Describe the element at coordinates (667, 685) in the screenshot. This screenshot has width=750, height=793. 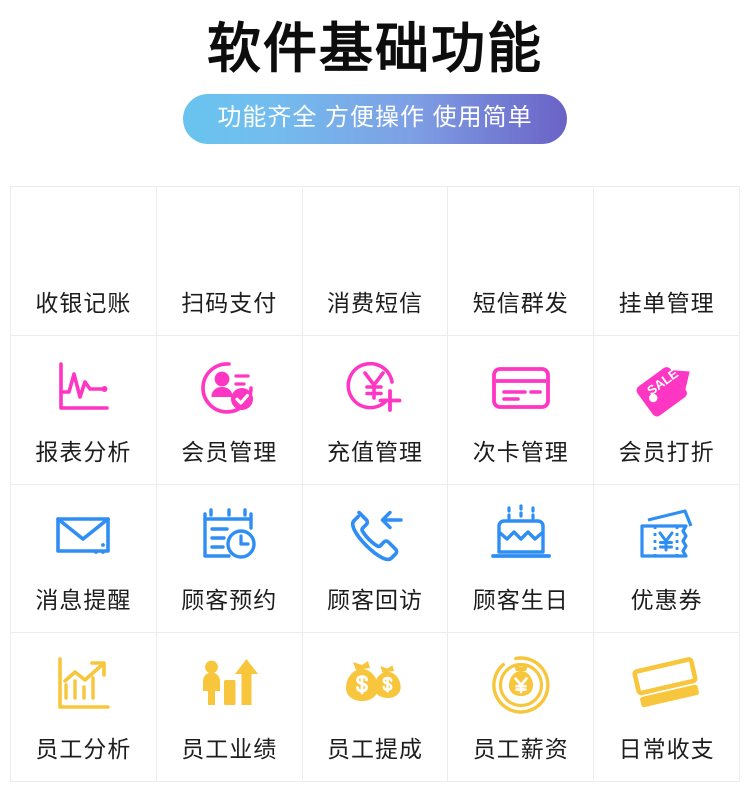
I see `banknotes-icon` at that location.